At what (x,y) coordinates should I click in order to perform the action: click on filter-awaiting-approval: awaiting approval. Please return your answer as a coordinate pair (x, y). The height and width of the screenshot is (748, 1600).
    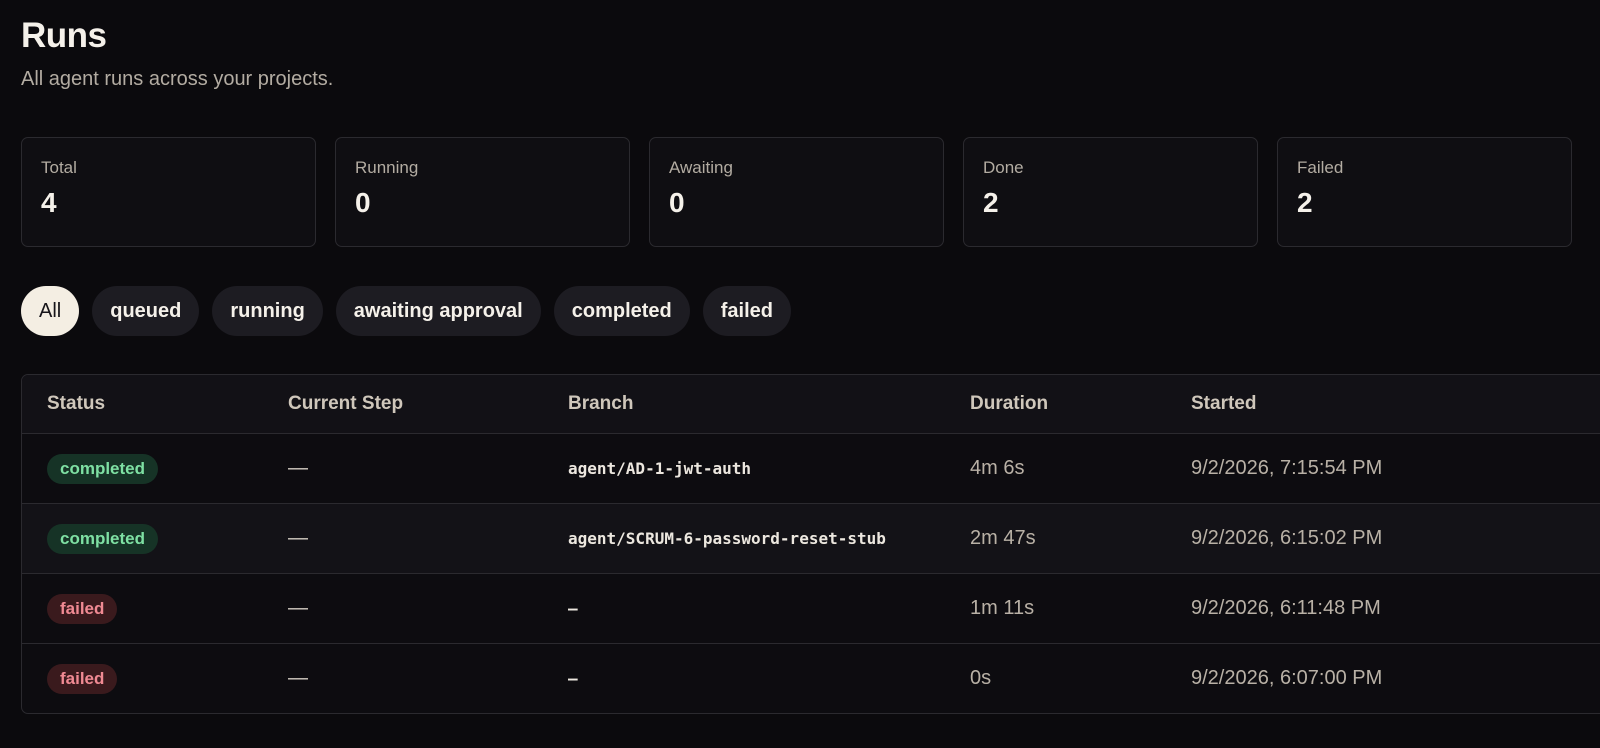
    Looking at the image, I should click on (438, 311).